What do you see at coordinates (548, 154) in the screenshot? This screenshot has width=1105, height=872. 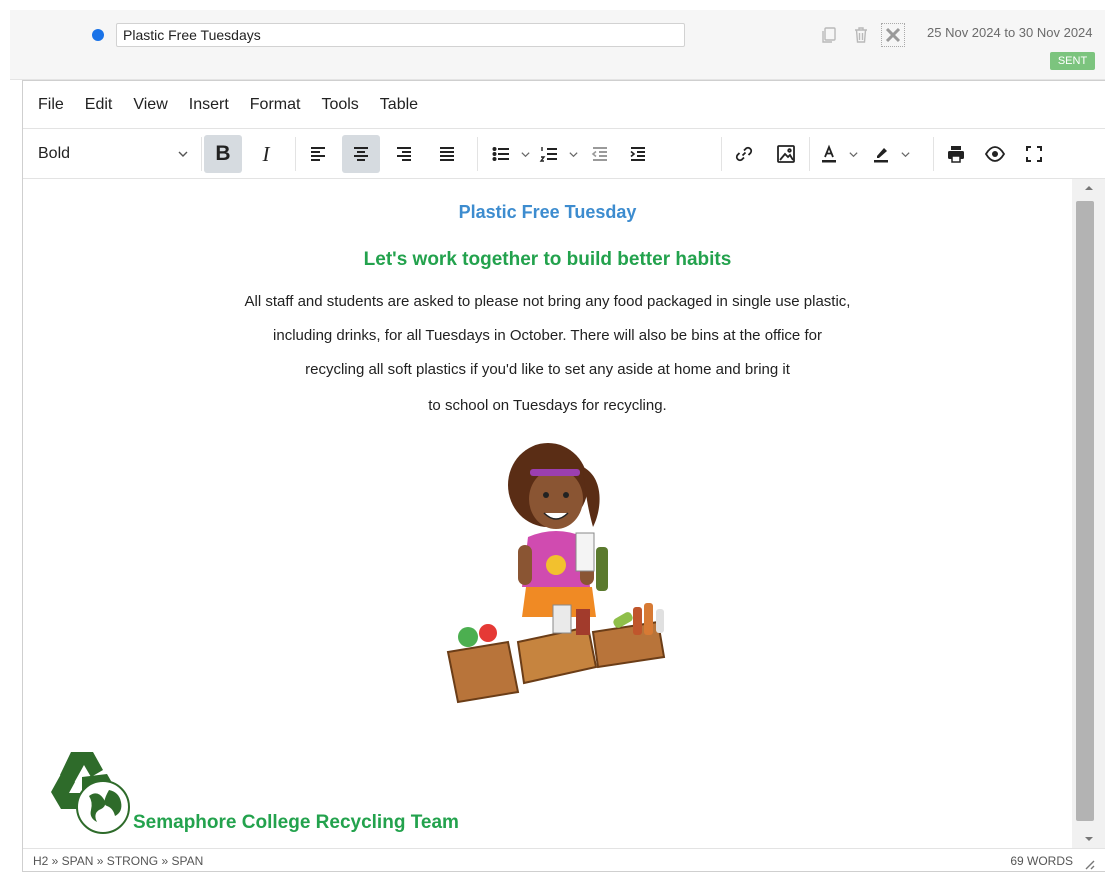 I see `numbered-list-icon` at bounding box center [548, 154].